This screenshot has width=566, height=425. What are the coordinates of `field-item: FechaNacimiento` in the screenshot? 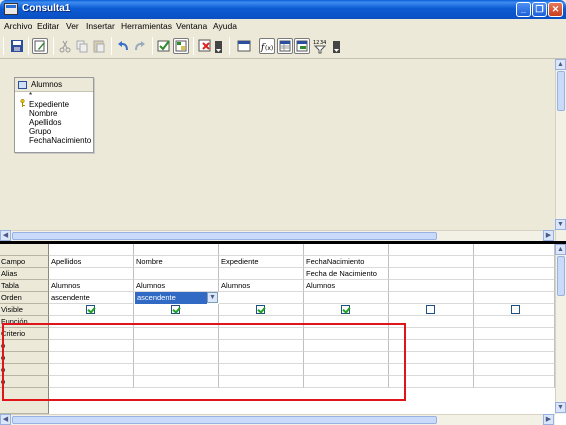 It's located at (60, 140).